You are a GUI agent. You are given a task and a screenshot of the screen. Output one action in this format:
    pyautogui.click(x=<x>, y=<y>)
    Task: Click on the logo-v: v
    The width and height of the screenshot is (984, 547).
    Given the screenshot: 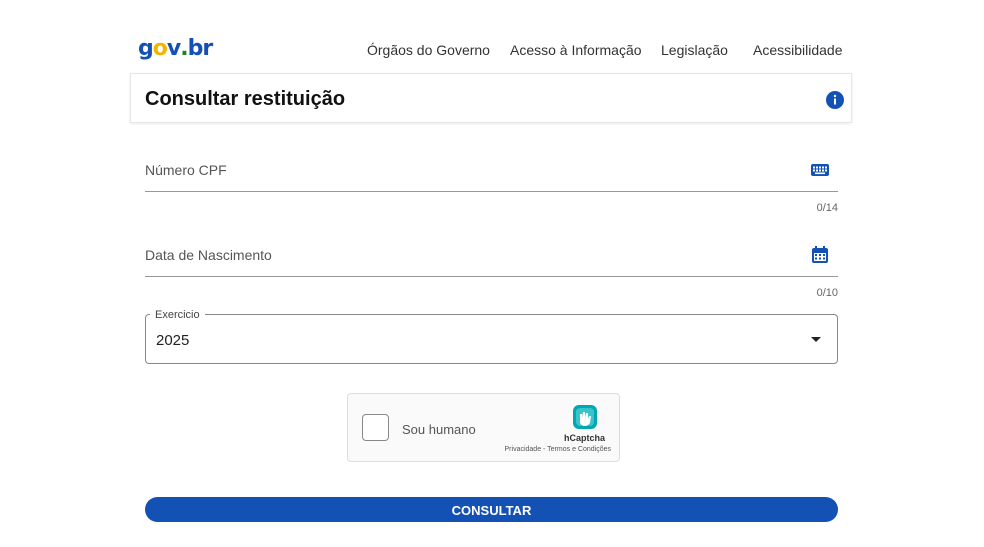 What is the action you would take?
    pyautogui.click(x=173, y=48)
    